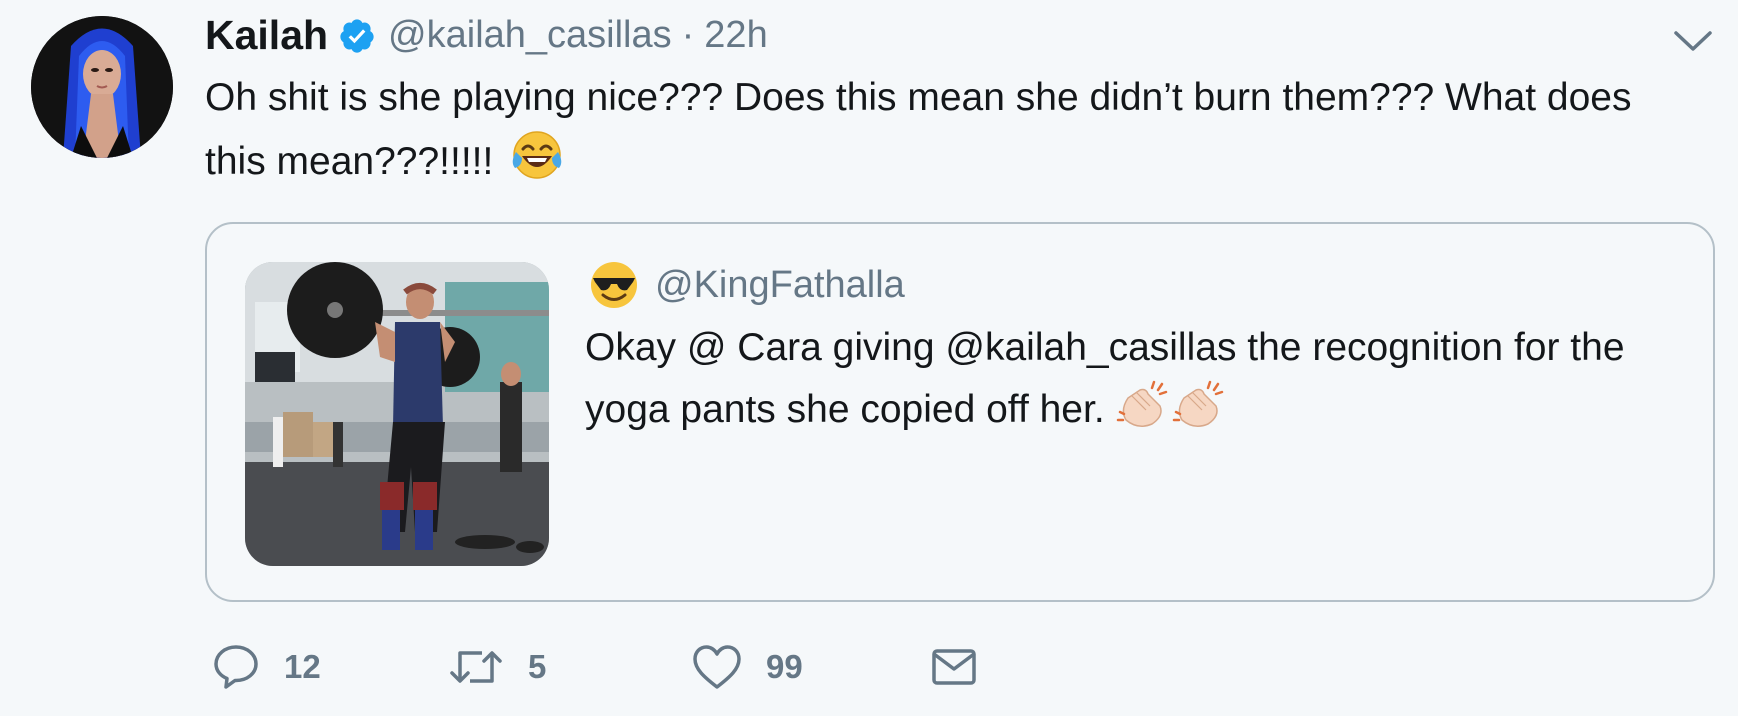 Image resolution: width=1738 pixels, height=716 pixels. I want to click on quoted-tweet-image, so click(397, 414).